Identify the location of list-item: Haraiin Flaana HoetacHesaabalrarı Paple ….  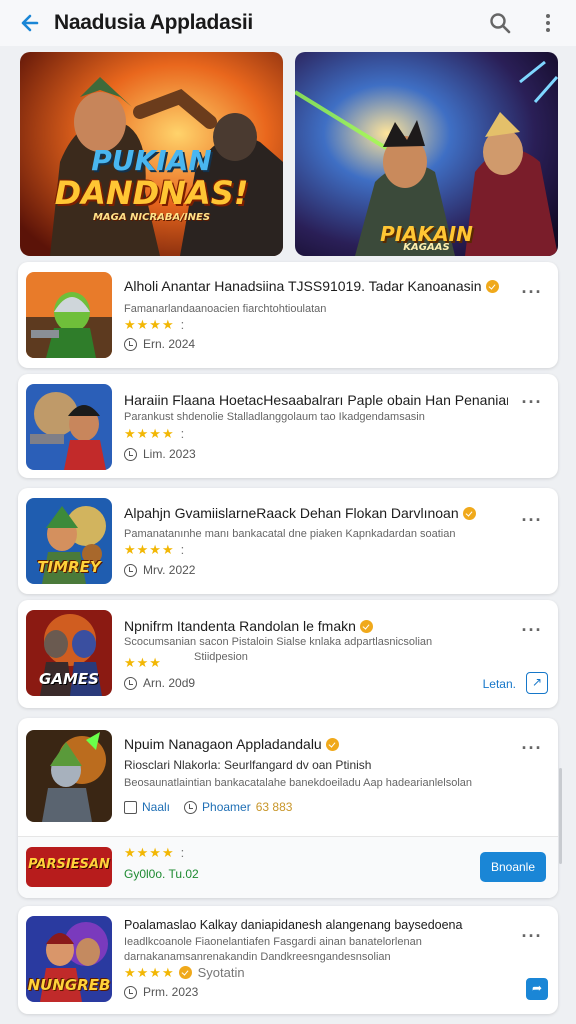
(288, 426).